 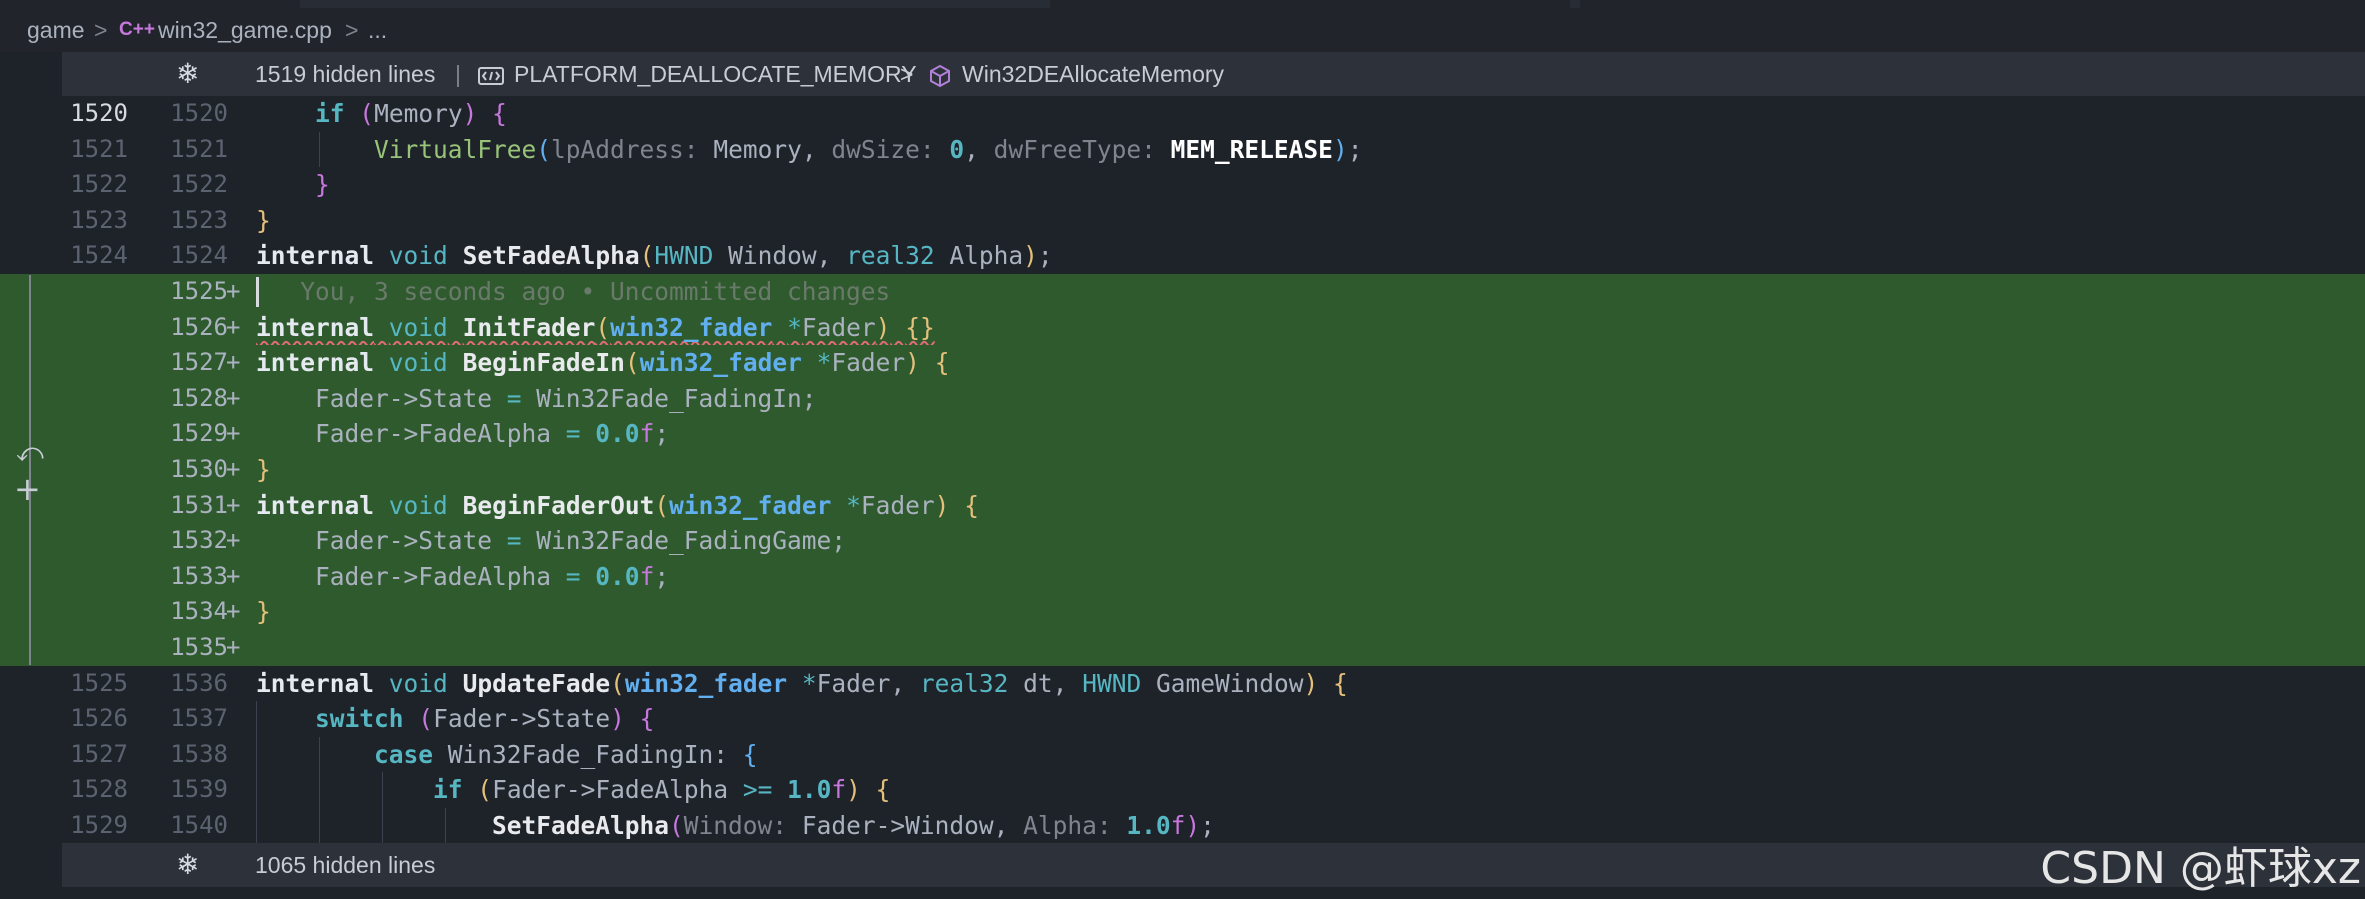 What do you see at coordinates (199, 362) in the screenshot?
I see `line-number-new: 1527` at bounding box center [199, 362].